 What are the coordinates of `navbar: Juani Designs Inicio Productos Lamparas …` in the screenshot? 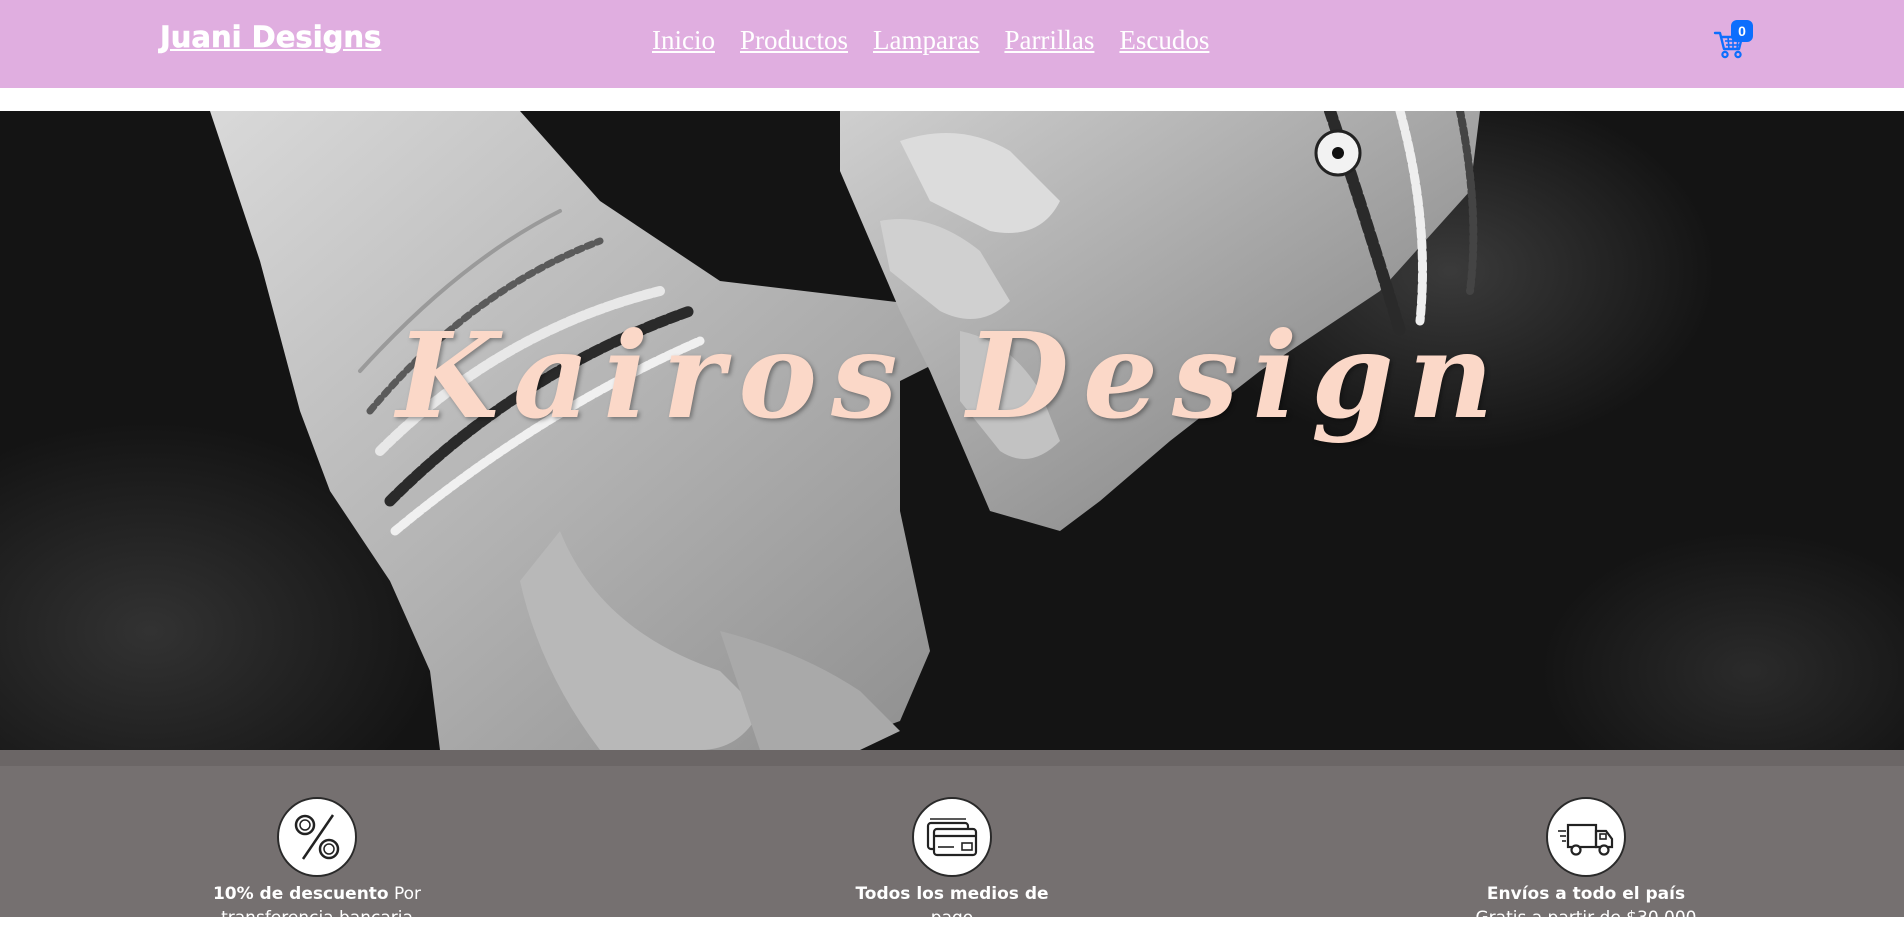 It's located at (952, 44).